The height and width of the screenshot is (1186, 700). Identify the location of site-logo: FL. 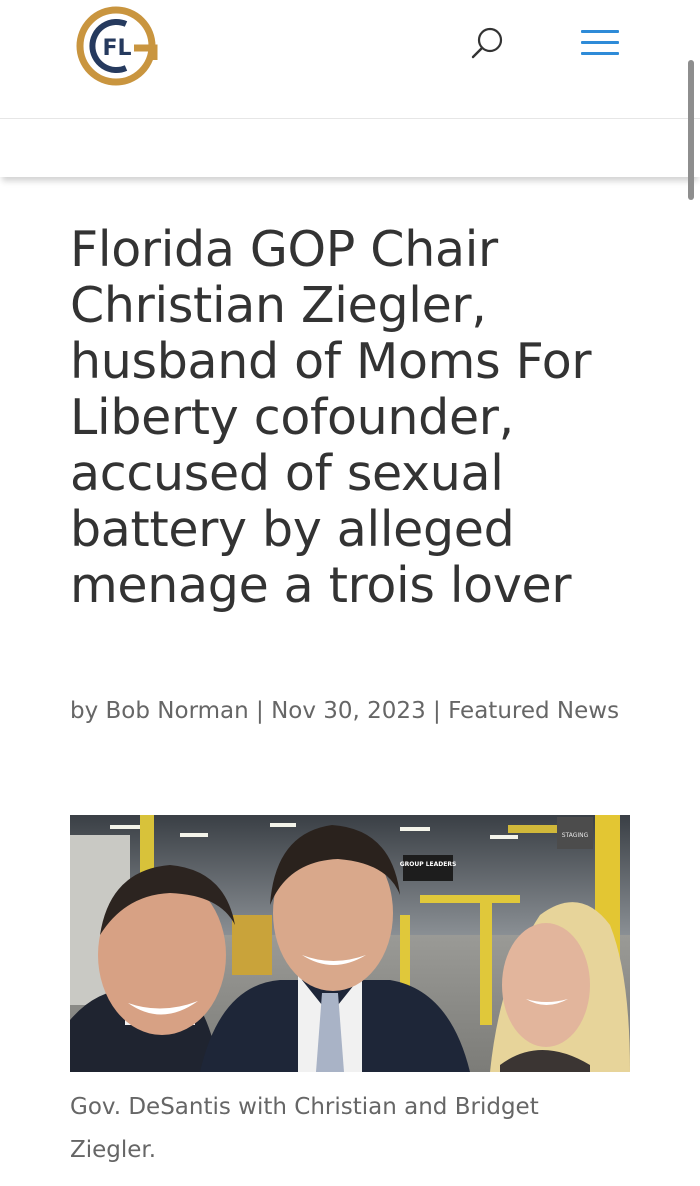
(117, 46).